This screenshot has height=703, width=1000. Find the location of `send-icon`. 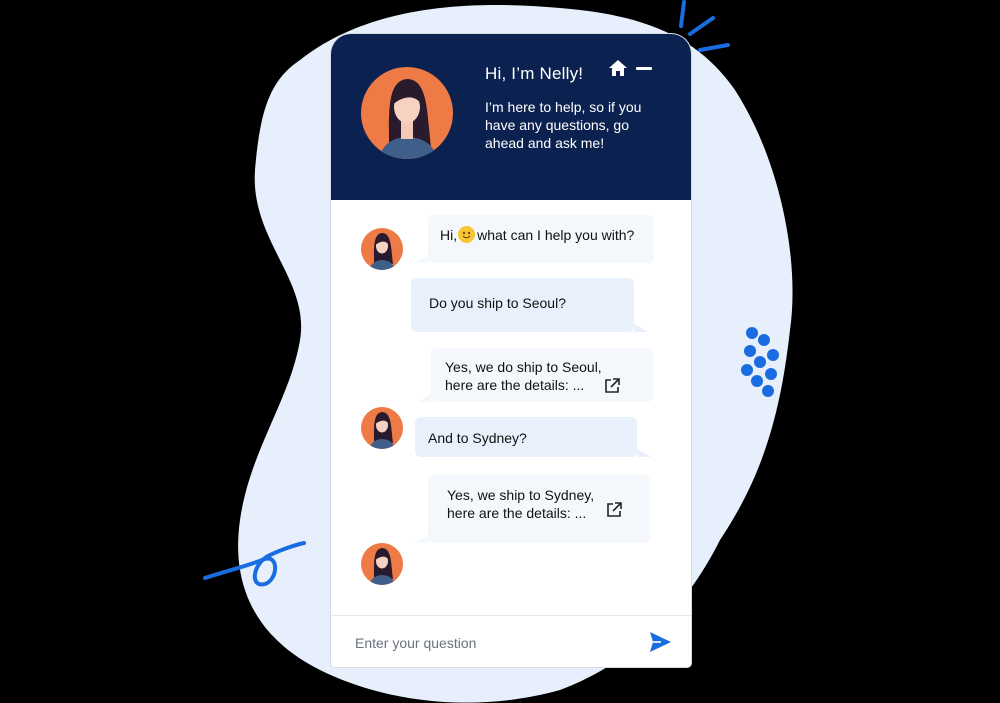

send-icon is located at coordinates (660, 642).